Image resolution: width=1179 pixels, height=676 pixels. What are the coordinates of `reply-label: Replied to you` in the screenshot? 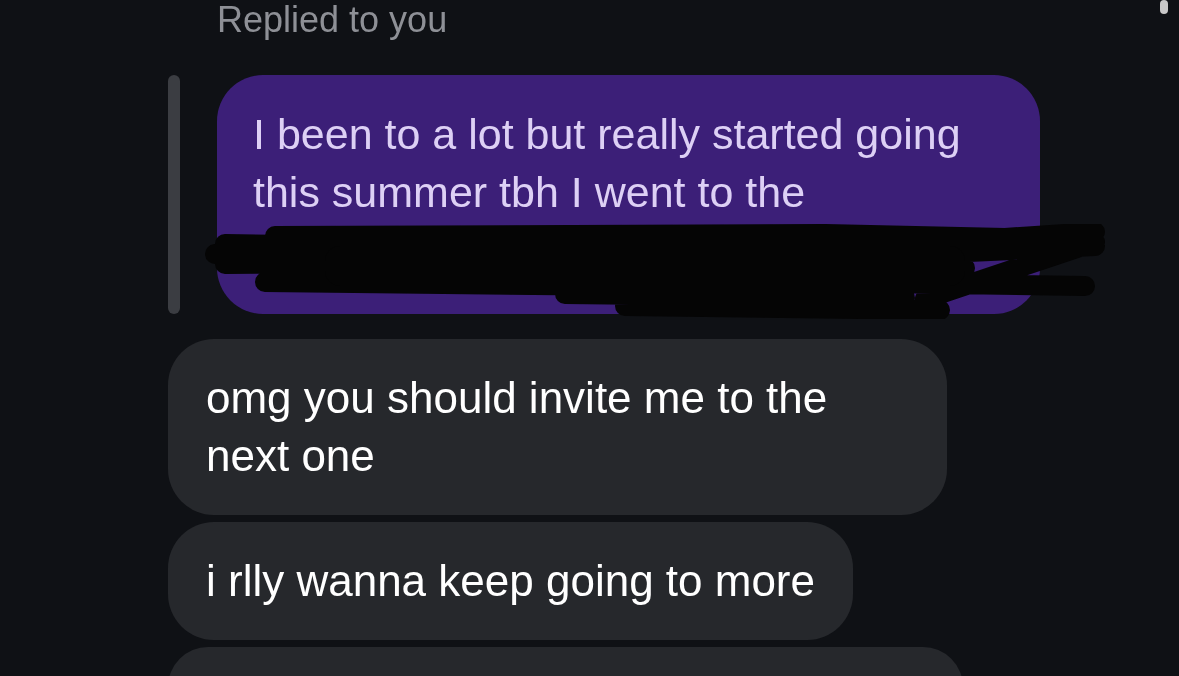 It's located at (332, 20).